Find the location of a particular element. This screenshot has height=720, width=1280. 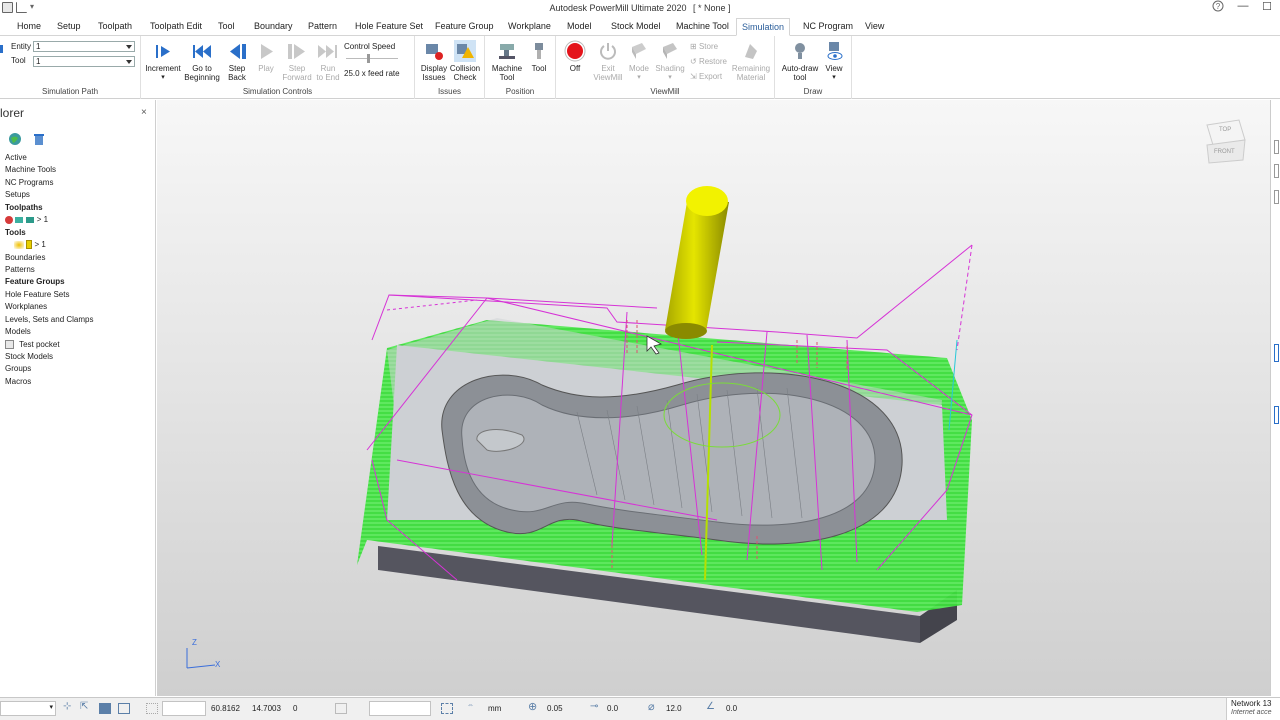

globe-icon is located at coordinates (15, 140).